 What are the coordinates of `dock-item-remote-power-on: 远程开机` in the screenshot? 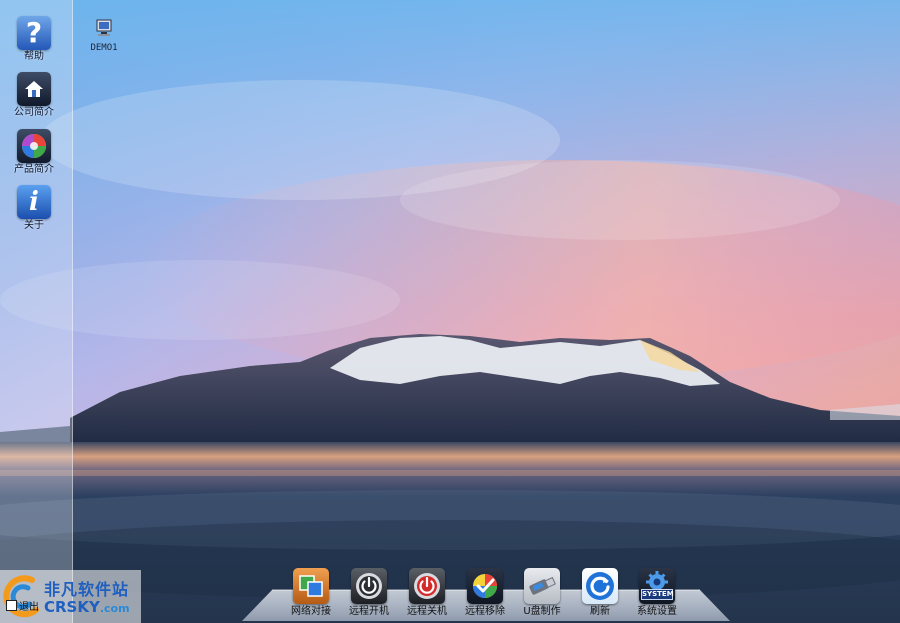 It's located at (369, 593).